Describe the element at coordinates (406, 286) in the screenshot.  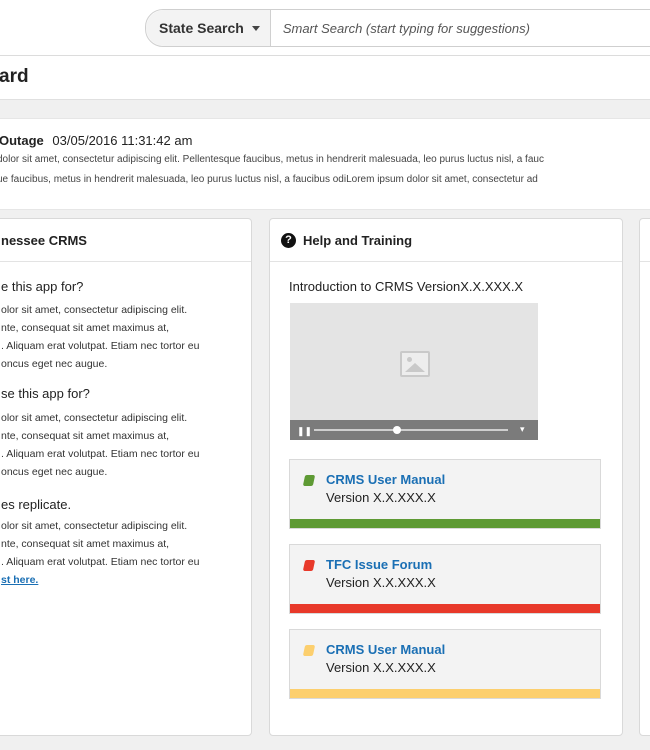
I see `video-title: Introduction to CRMS VersionX.X.XXX.X` at that location.